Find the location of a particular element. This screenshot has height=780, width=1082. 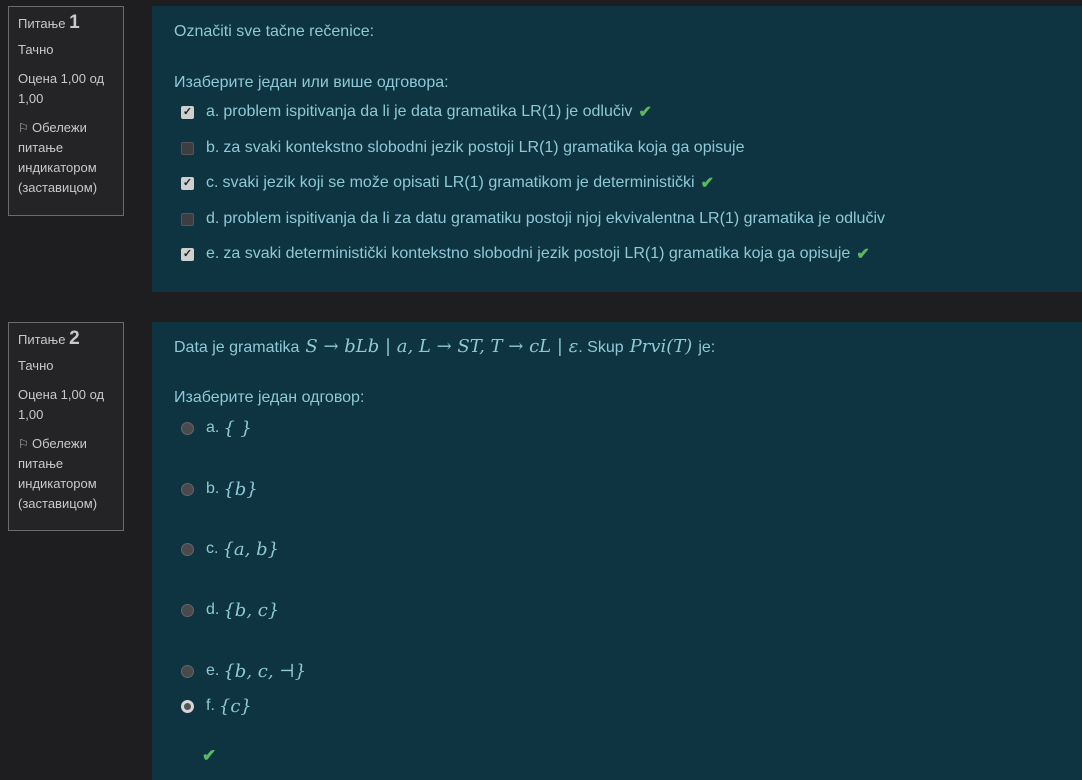

answer-option: b. {b} is located at coordinates (219, 489).